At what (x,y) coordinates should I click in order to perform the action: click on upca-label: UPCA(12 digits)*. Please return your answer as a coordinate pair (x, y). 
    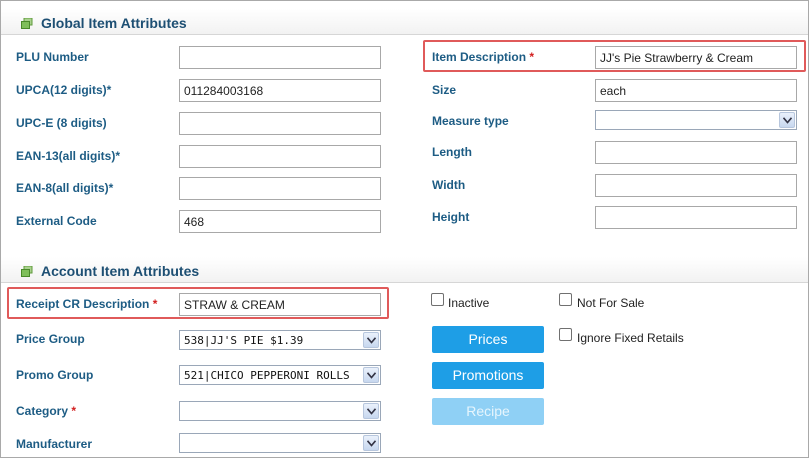
    Looking at the image, I should click on (64, 90).